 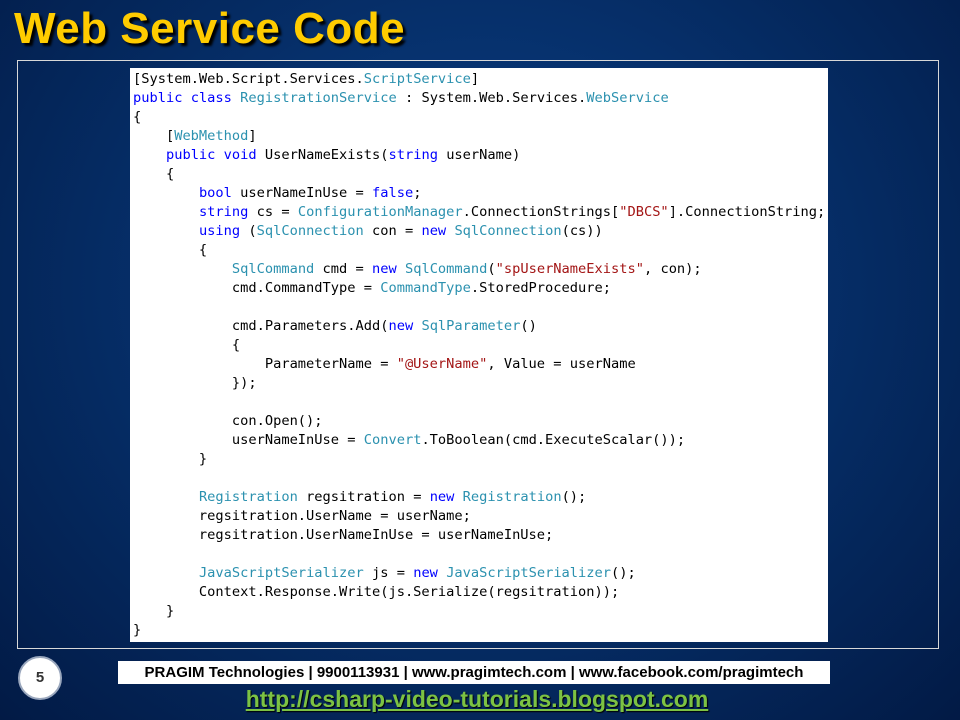 What do you see at coordinates (215, 193) in the screenshot?
I see `code-token: bool` at bounding box center [215, 193].